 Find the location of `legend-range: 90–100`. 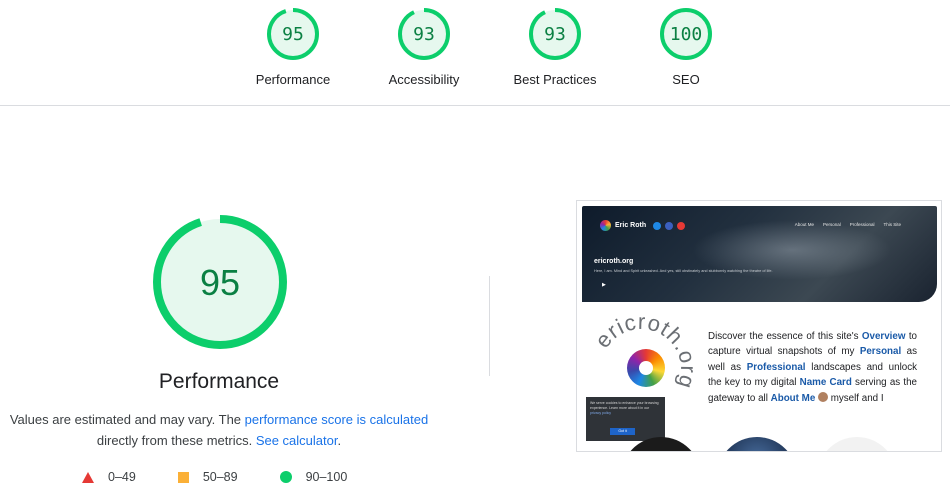

legend-range: 90–100 is located at coordinates (326, 477).